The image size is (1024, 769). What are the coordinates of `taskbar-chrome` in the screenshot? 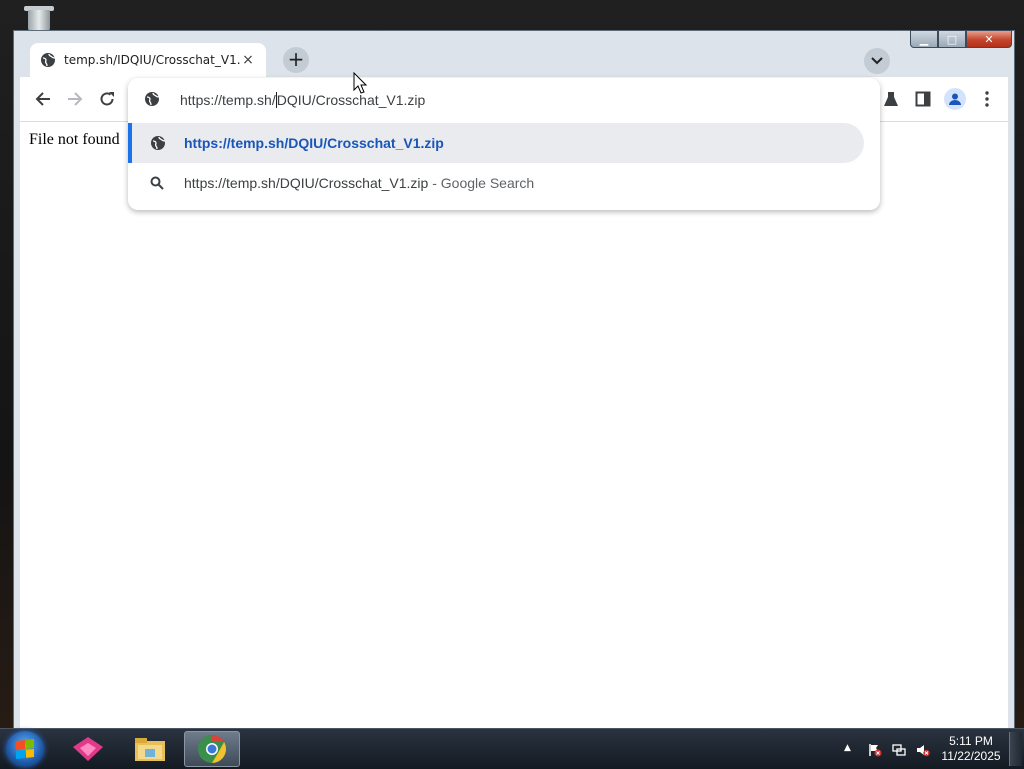 It's located at (212, 749).